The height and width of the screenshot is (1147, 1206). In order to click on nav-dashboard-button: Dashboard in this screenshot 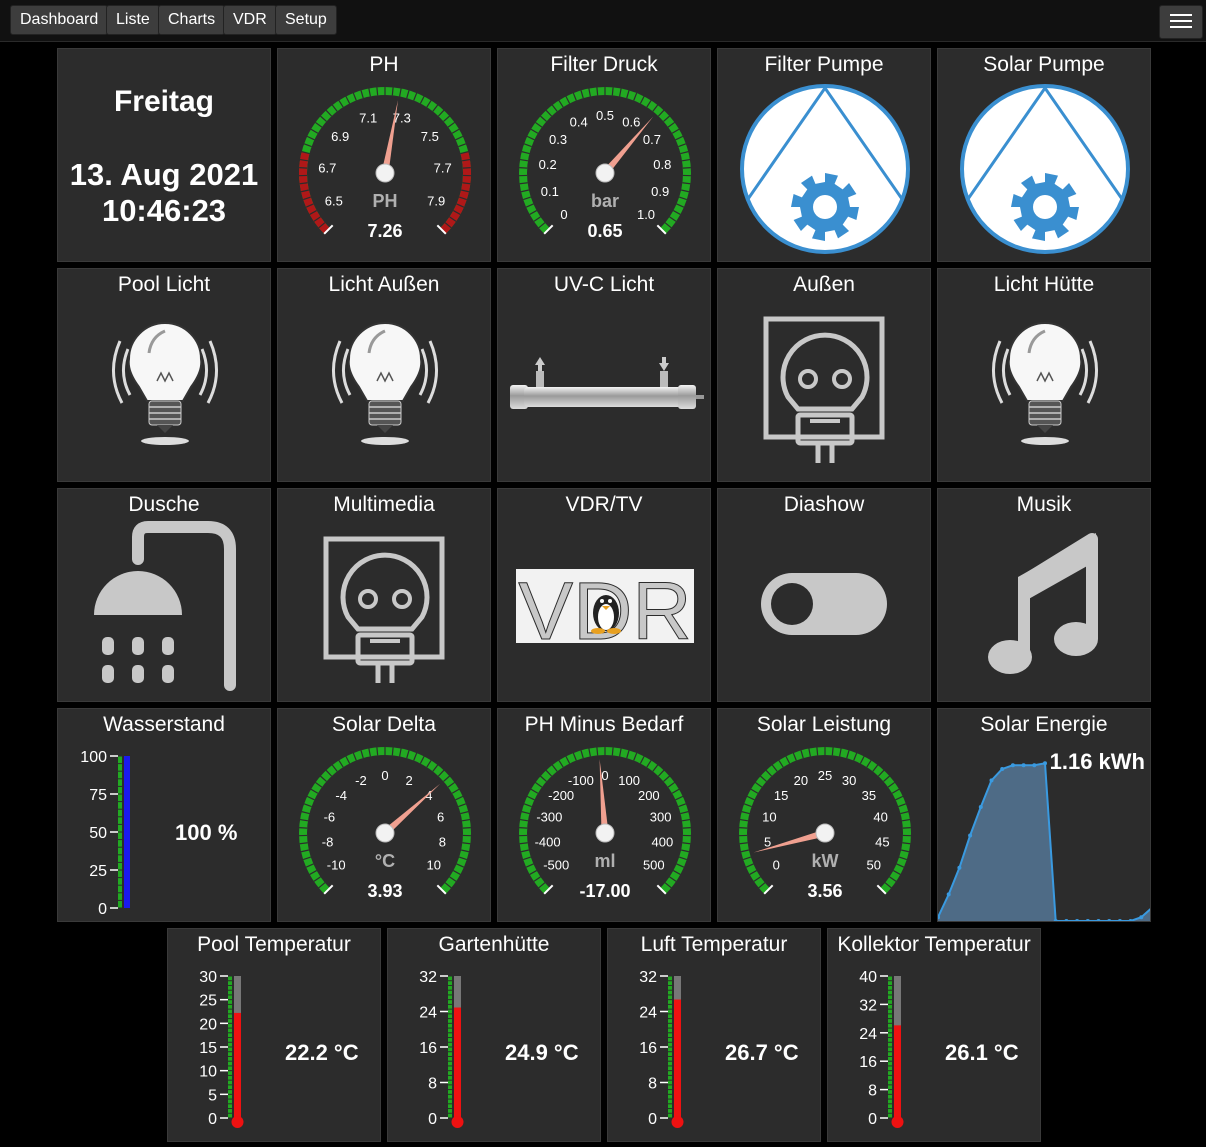, I will do `click(59, 20)`.